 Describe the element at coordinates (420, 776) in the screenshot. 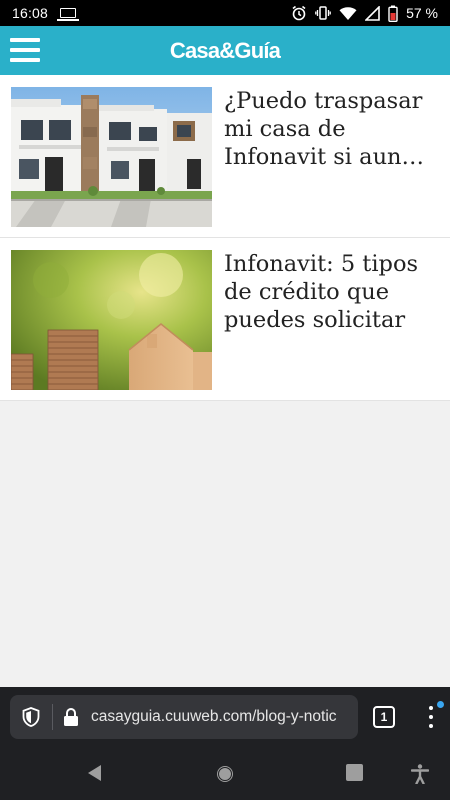

I see `accessibility-icon` at that location.